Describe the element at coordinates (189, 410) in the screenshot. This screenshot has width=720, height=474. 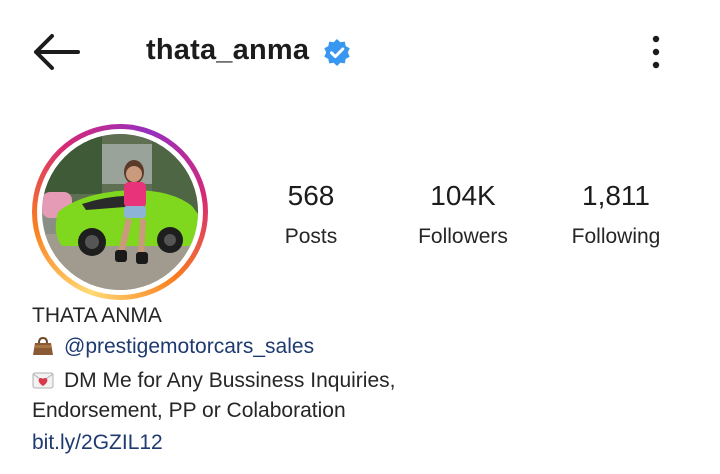
I see `bio-line-2: Endorsement, PP or Colaboration` at that location.